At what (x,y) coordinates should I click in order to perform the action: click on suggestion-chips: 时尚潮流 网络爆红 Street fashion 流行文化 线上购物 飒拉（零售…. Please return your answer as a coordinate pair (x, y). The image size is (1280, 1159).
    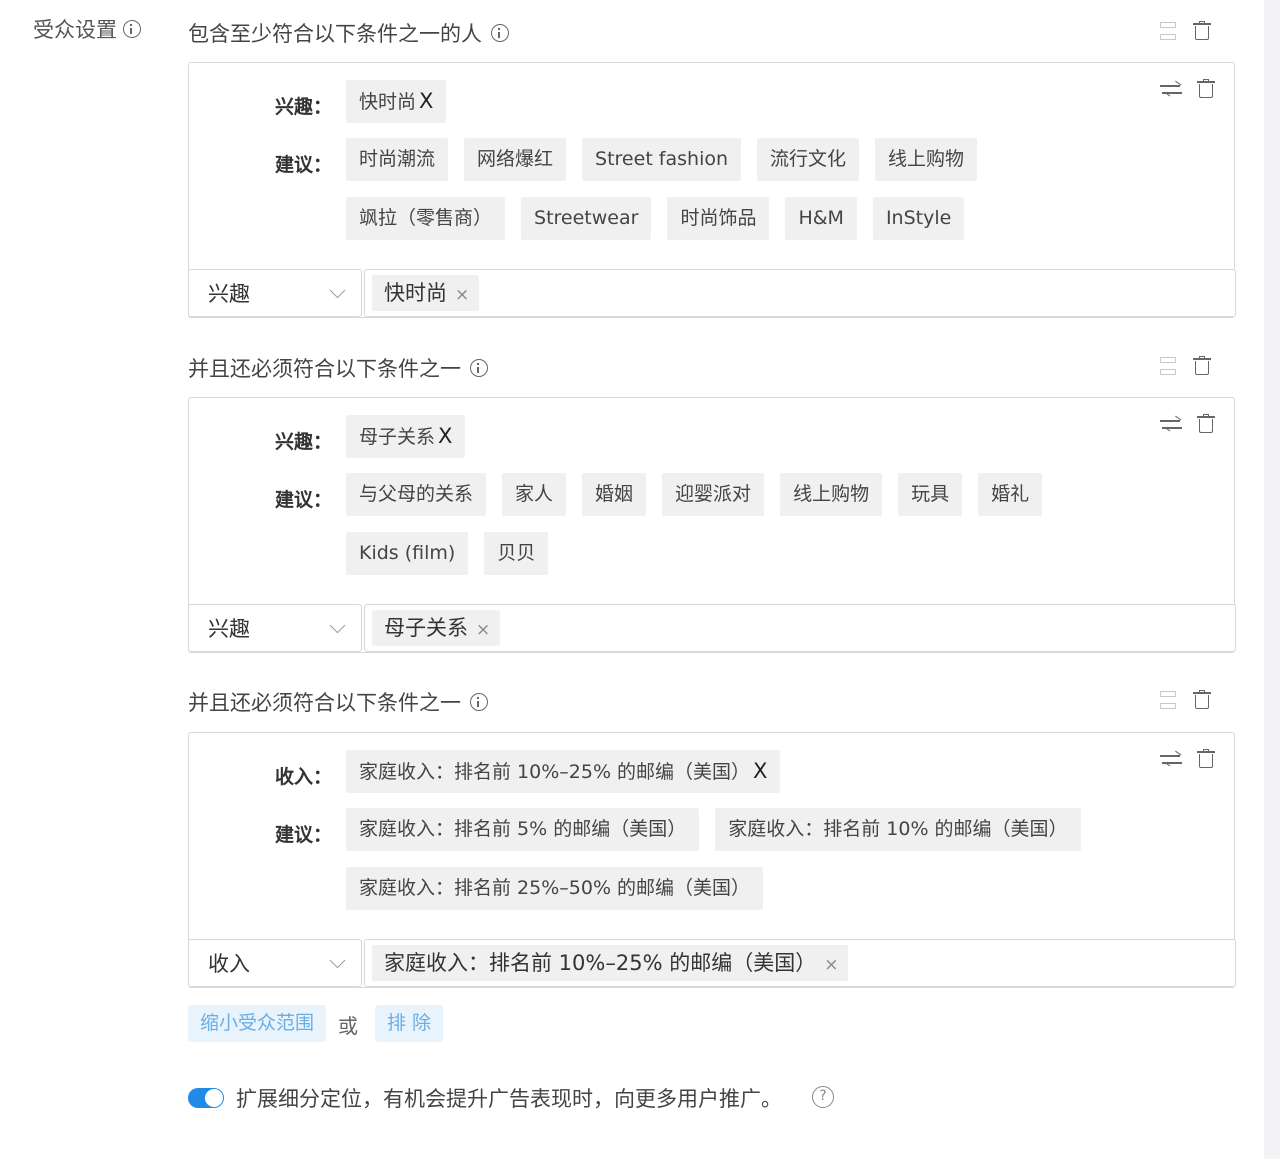
    Looking at the image, I should click on (666, 189).